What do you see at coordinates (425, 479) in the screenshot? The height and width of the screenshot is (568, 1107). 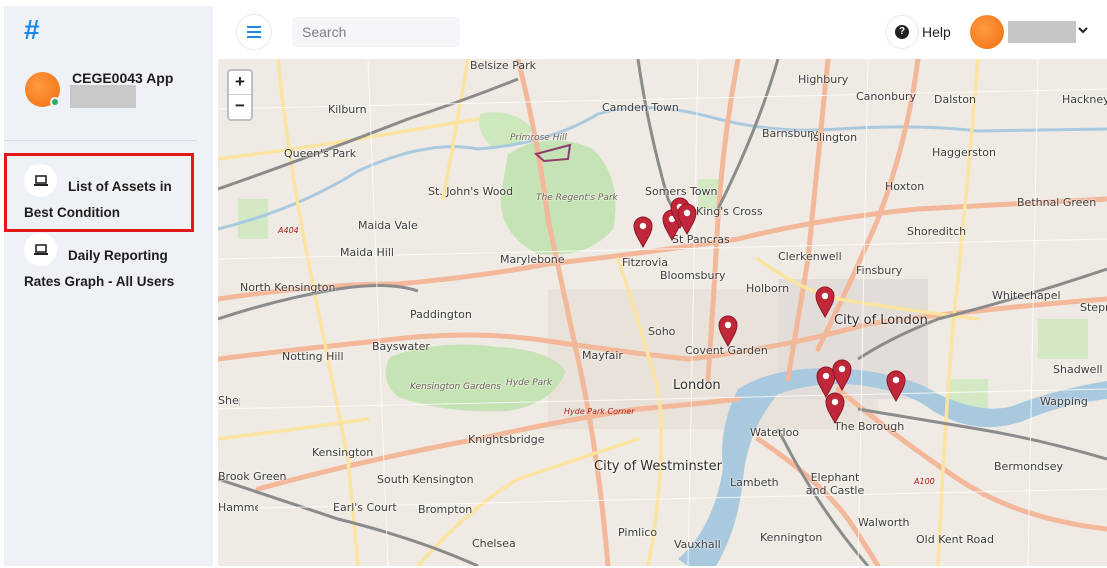 I see `map-label: South Kensington` at bounding box center [425, 479].